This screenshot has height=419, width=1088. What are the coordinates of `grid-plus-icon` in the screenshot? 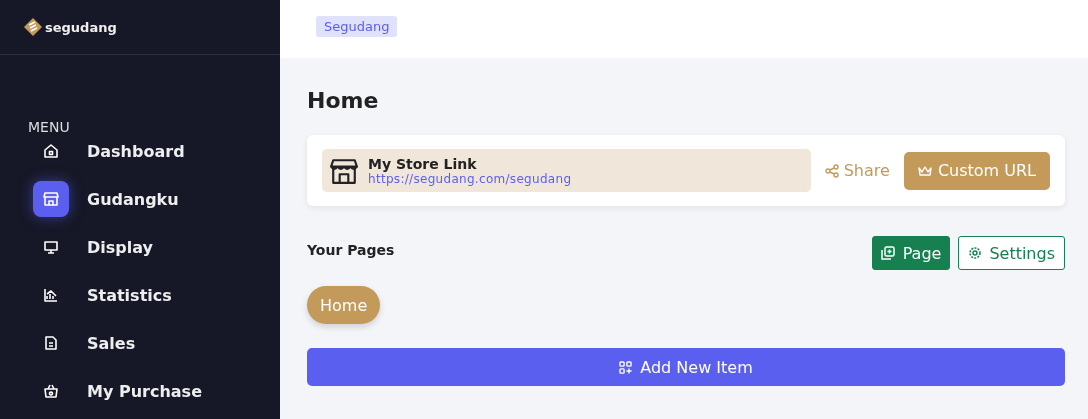 It's located at (626, 367).